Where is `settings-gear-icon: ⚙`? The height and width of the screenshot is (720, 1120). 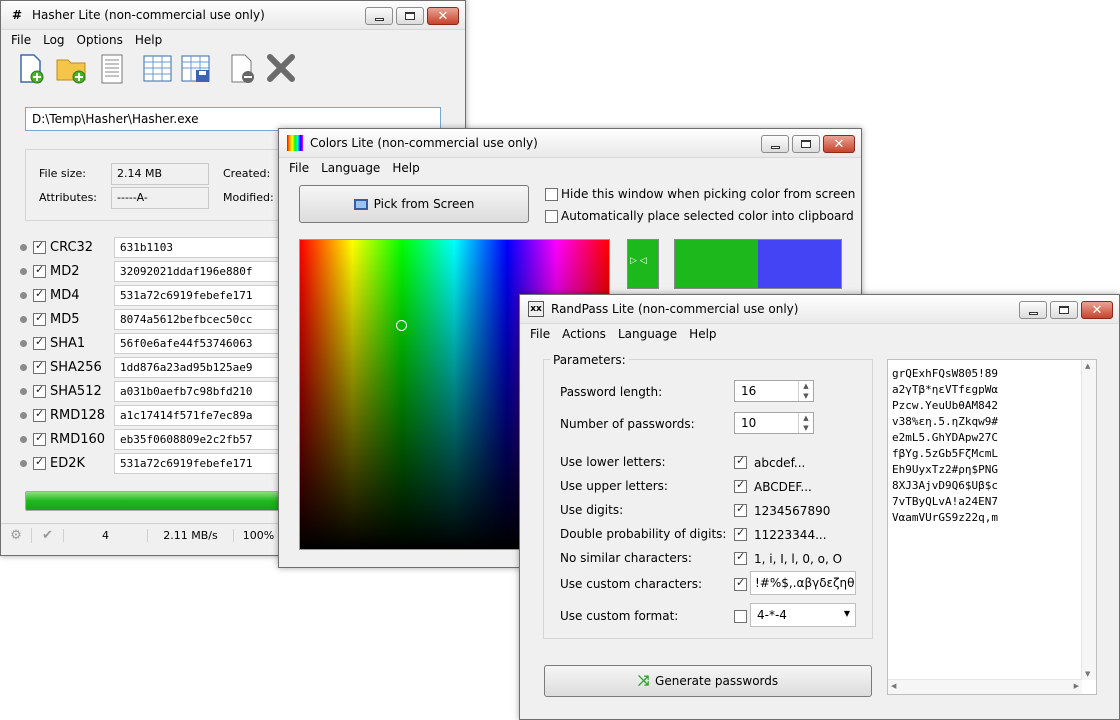 settings-gear-icon: ⚙ is located at coordinates (16, 535).